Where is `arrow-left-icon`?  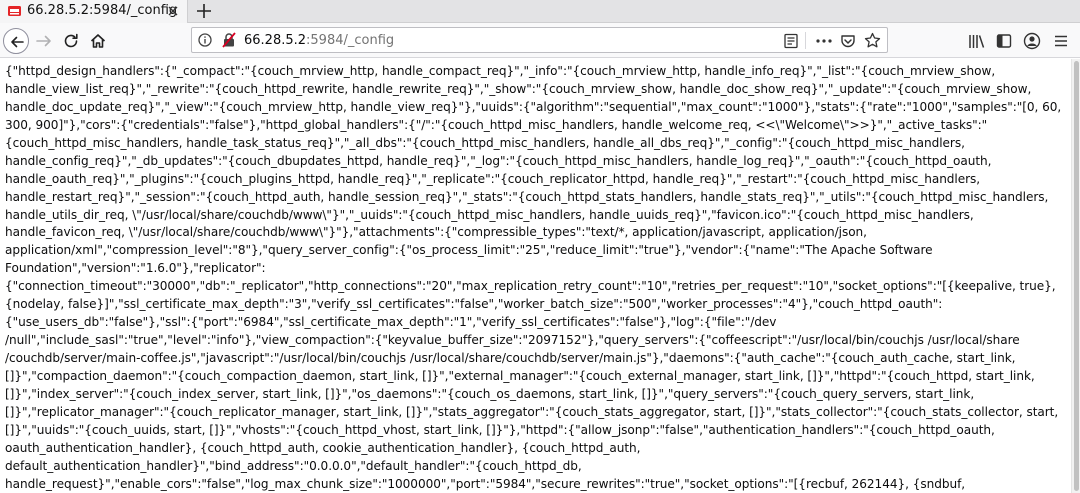
arrow-left-icon is located at coordinates (17, 42).